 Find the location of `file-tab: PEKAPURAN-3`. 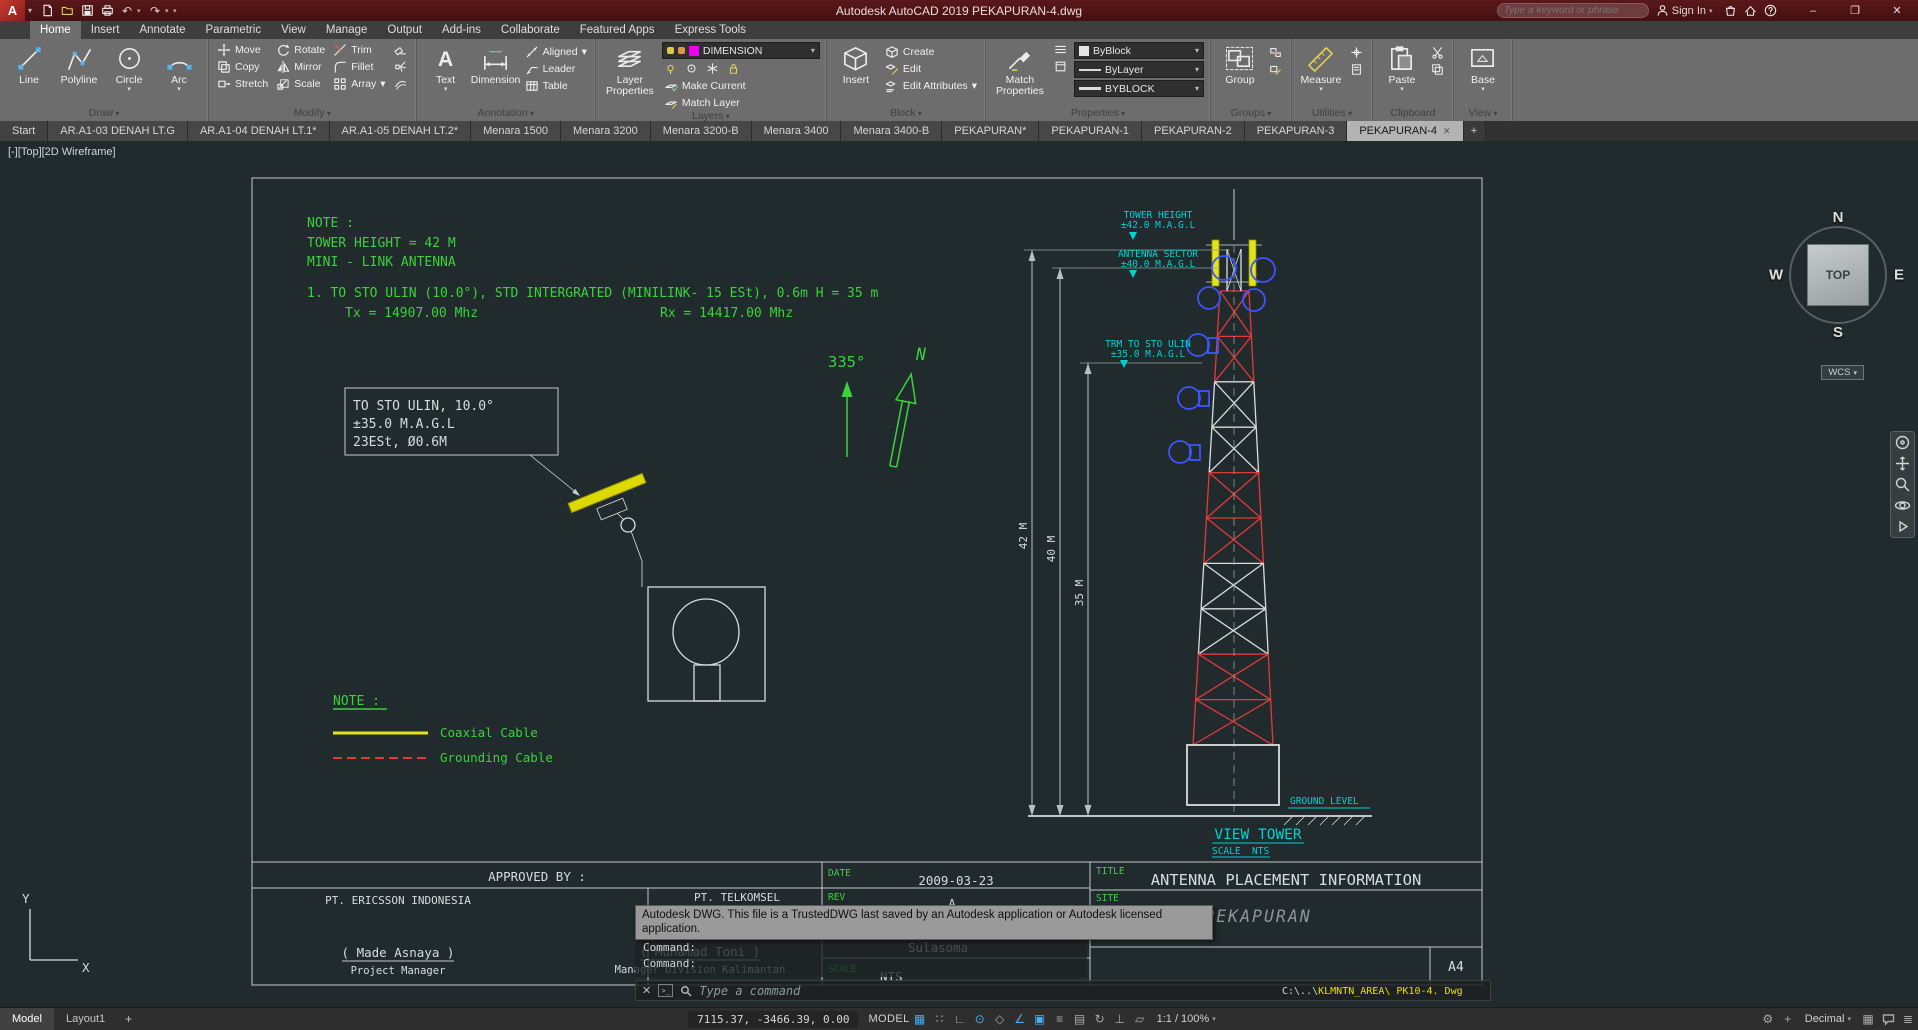

file-tab: PEKAPURAN-3 is located at coordinates (1296, 131).